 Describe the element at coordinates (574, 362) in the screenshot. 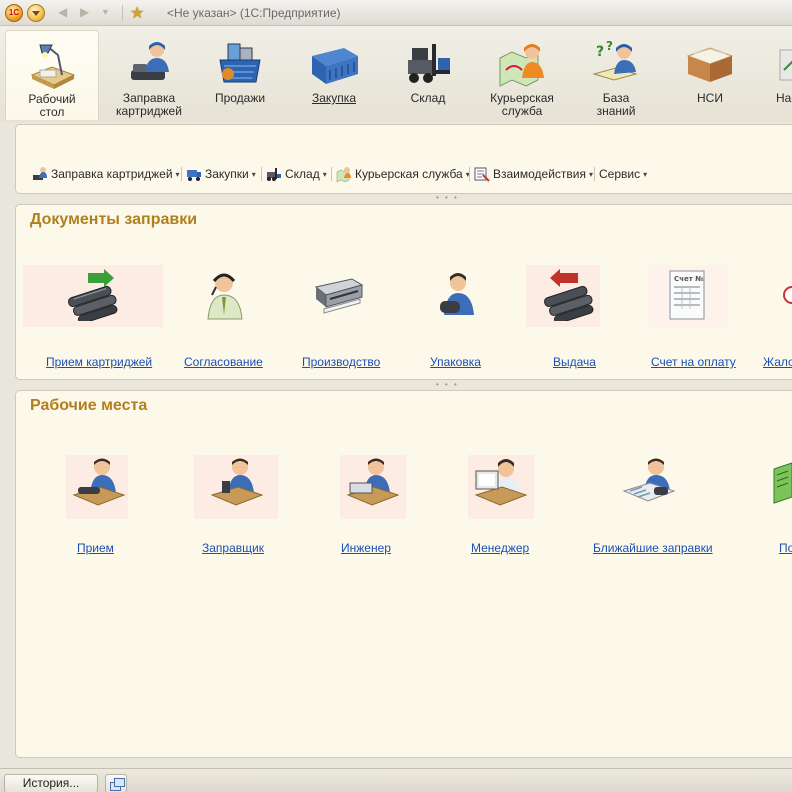

I see `doc-link-issue: Выдача` at that location.